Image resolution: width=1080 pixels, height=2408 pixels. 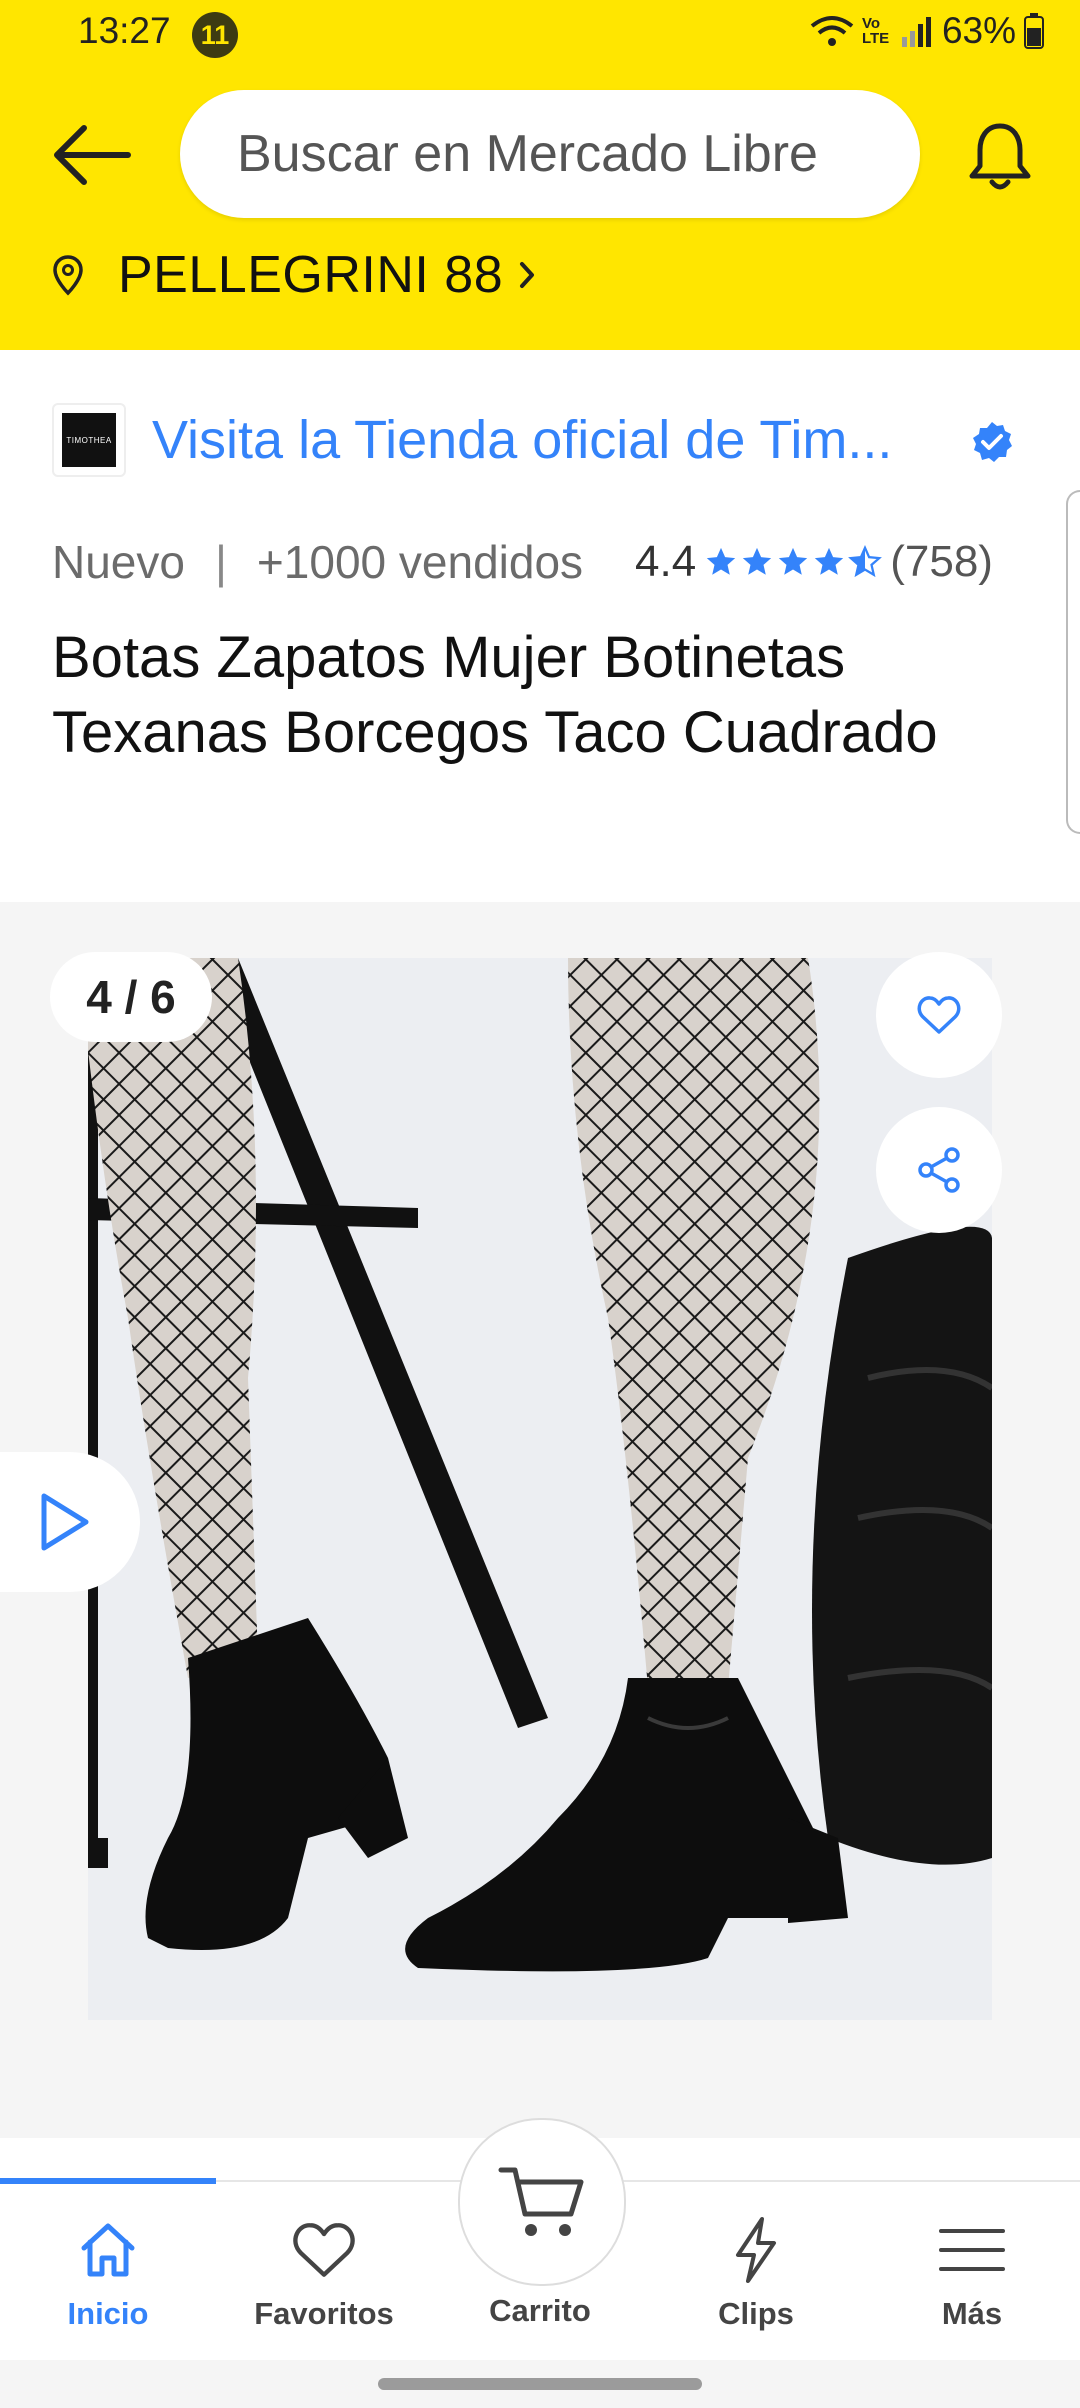 I want to click on nav-item-clips: Clips, so click(x=756, y=2272).